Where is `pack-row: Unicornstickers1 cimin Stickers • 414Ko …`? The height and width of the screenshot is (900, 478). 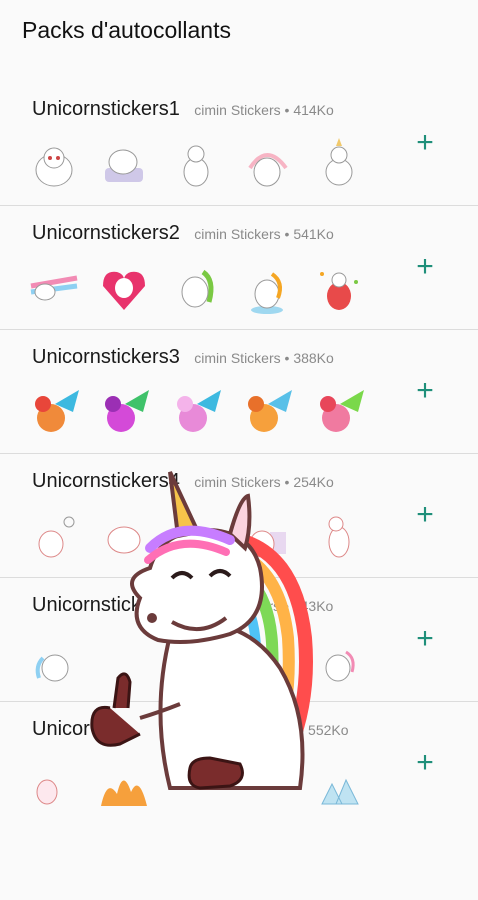
pack-row: Unicornstickers1 cimin Stickers • 414Ko … is located at coordinates (239, 143).